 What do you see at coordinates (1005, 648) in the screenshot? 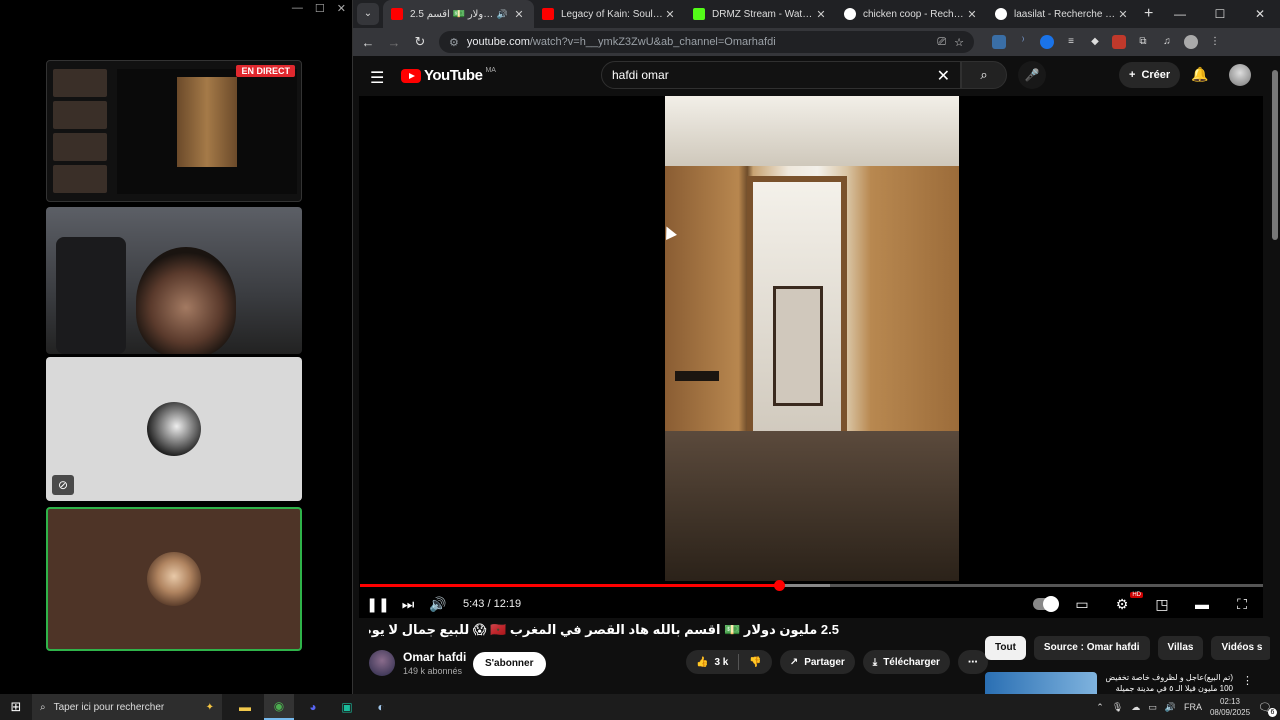
I see `chip-all: Tout` at bounding box center [1005, 648].